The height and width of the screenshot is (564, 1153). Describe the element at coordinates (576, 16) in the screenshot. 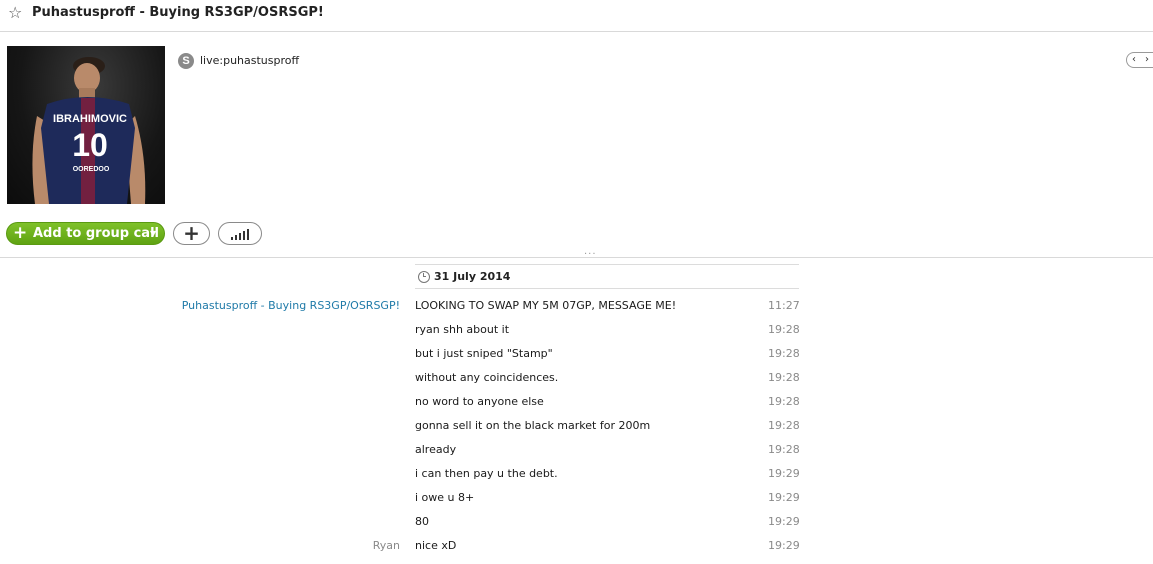

I see `conversation-header: ☆ Puhastusproff - Buying RS3GP/OSRSGP!` at that location.